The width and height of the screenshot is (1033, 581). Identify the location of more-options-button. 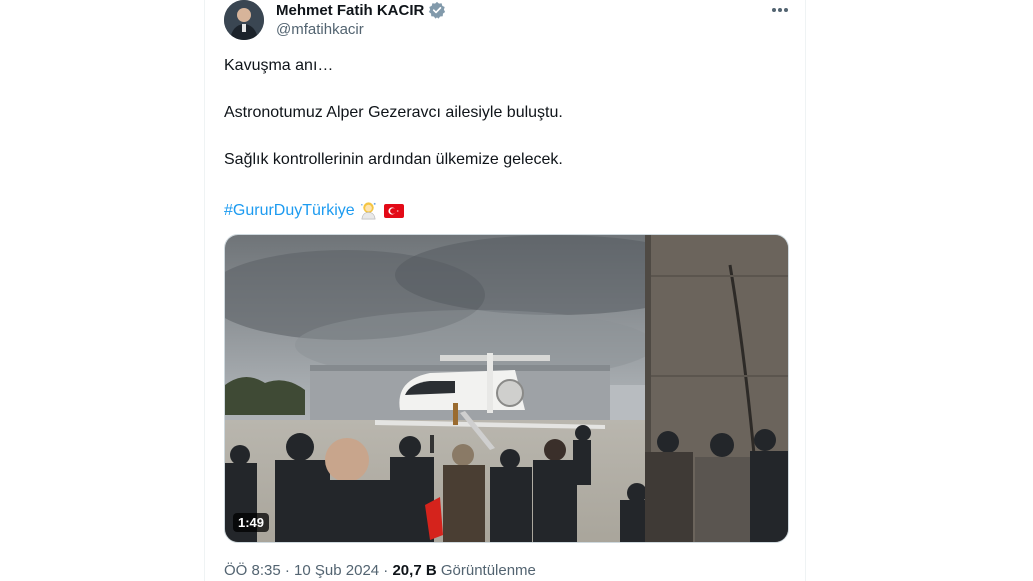
(780, 10).